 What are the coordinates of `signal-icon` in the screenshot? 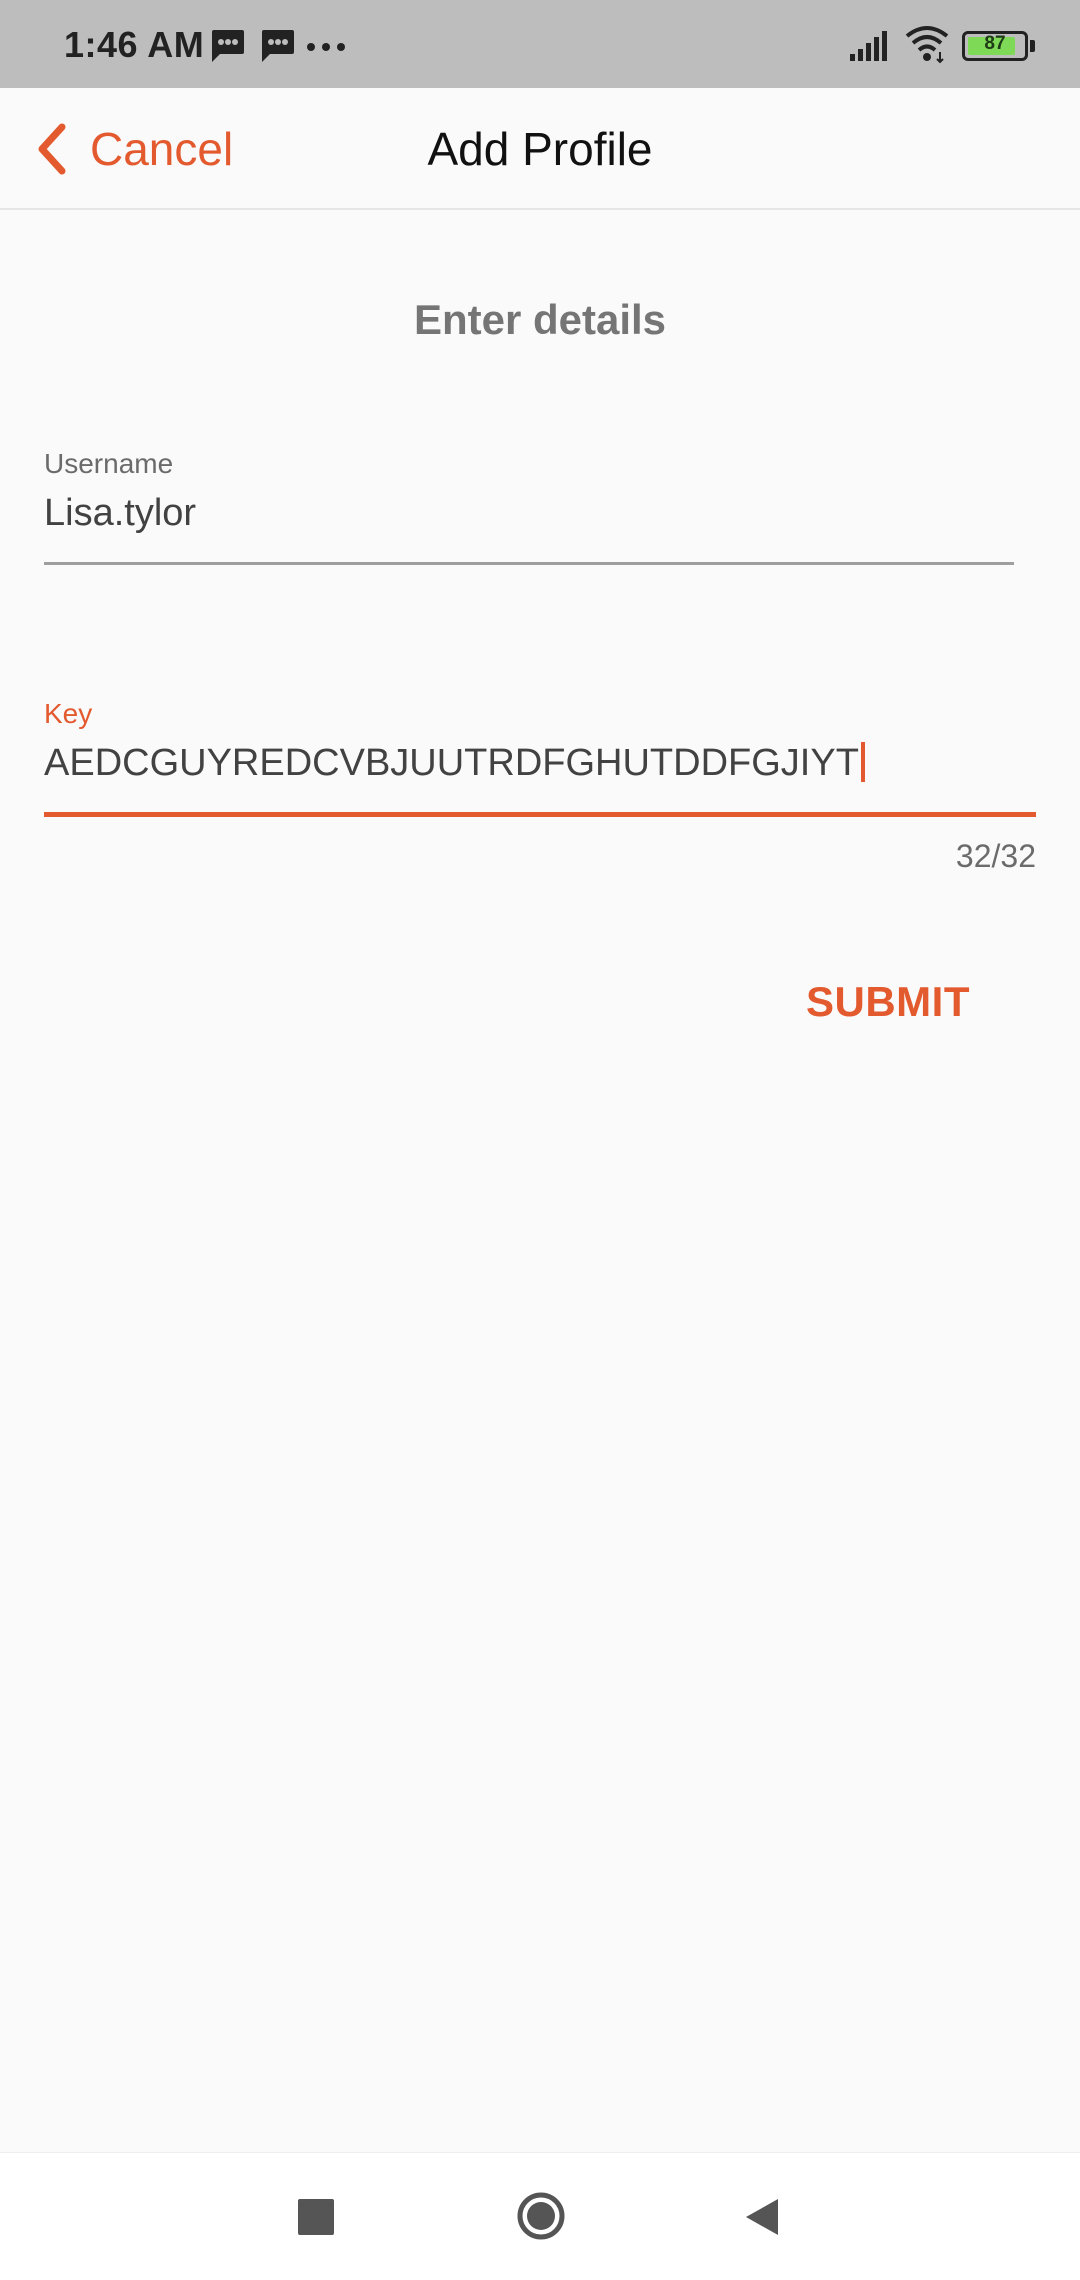 It's located at (868, 46).